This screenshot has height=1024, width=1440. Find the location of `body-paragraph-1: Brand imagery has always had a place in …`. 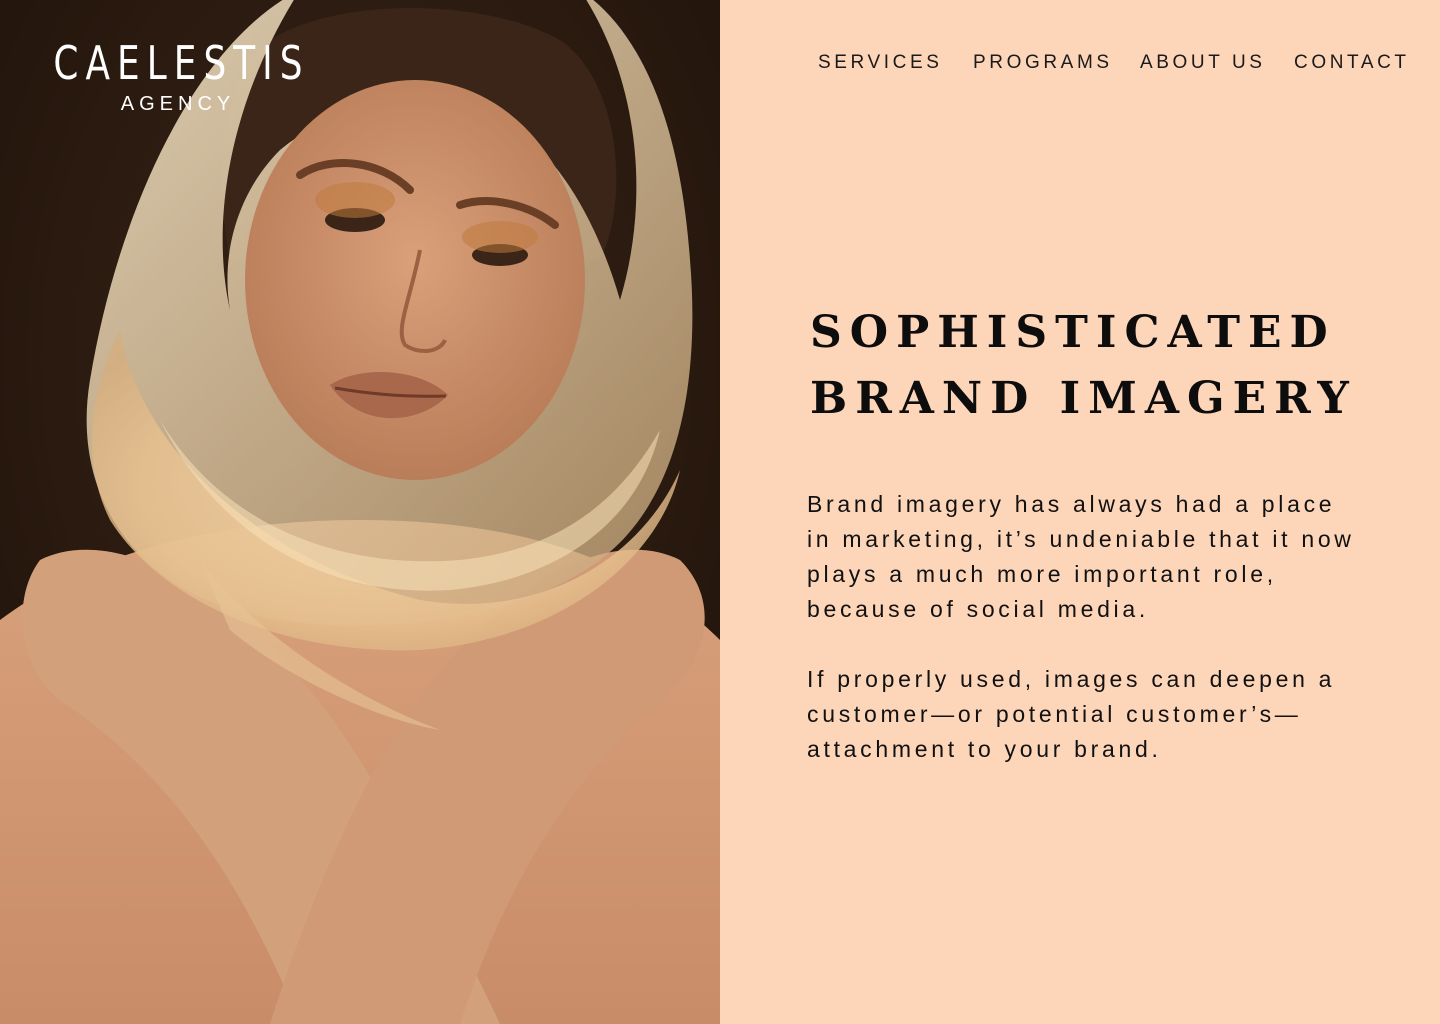

body-paragraph-1: Brand imagery has always had a place in … is located at coordinates (1081, 556).